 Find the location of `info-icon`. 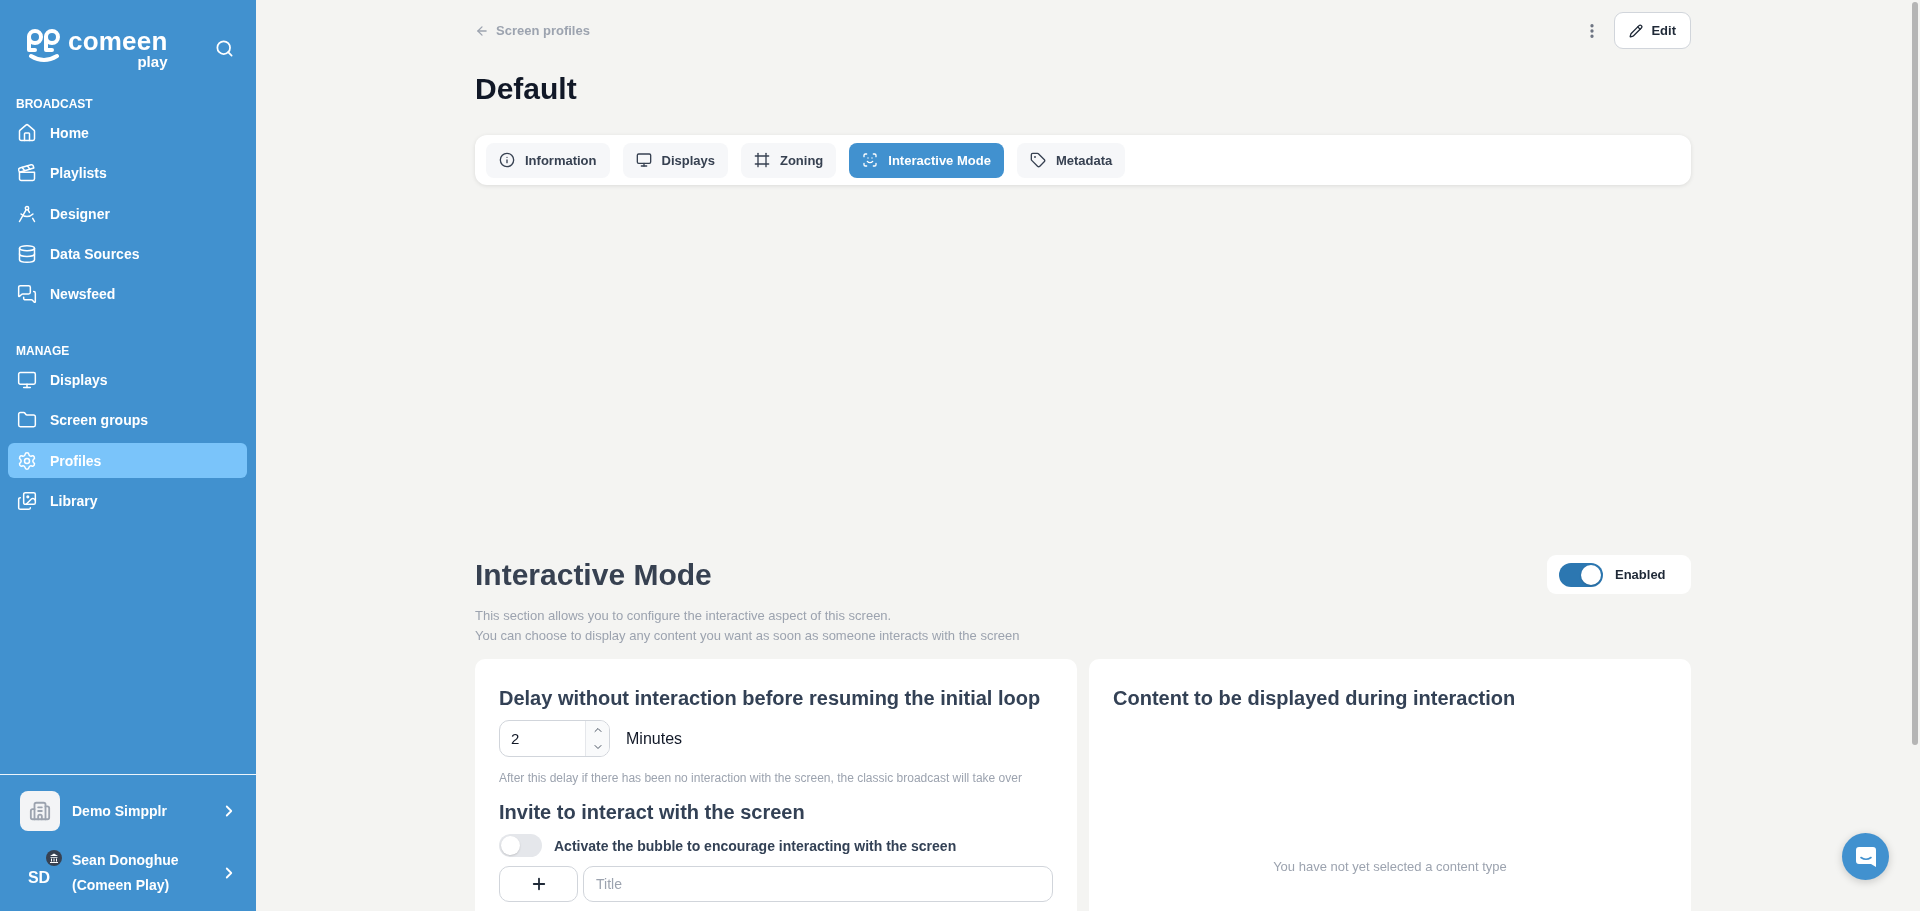

info-icon is located at coordinates (507, 160).